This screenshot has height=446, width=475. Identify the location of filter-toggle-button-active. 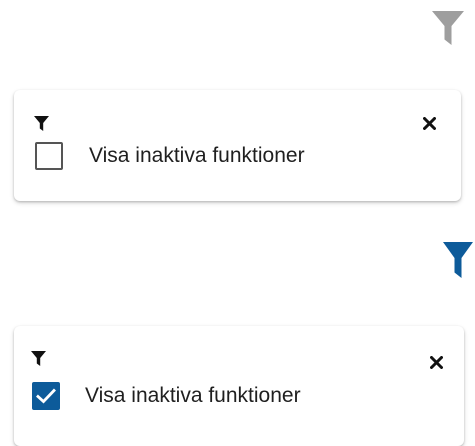
(456, 260).